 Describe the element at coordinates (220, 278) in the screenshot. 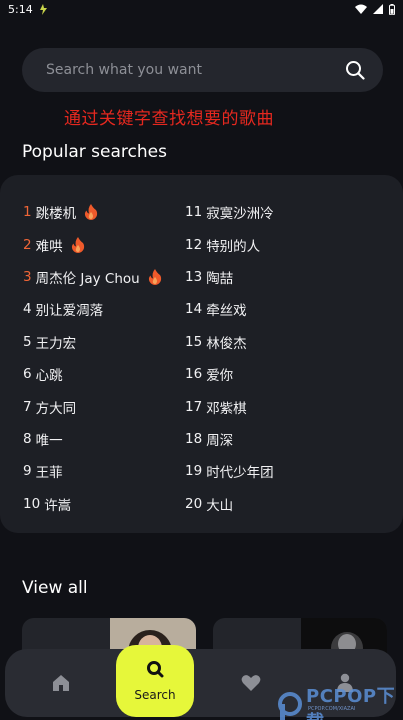

I see `popular-search-label: 陶喆` at that location.